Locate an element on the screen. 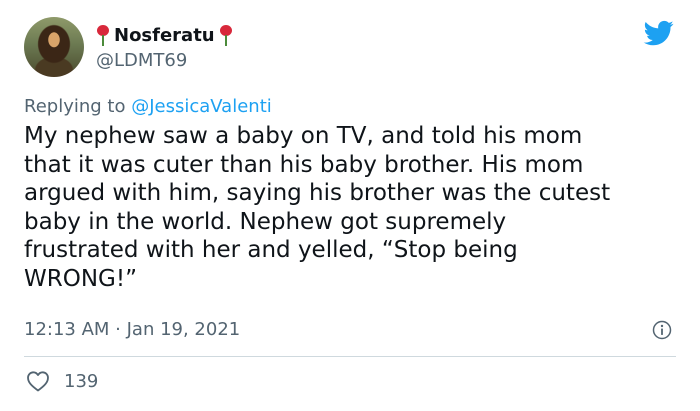  replying-to: Replying to @JessicaValenti is located at coordinates (148, 106).